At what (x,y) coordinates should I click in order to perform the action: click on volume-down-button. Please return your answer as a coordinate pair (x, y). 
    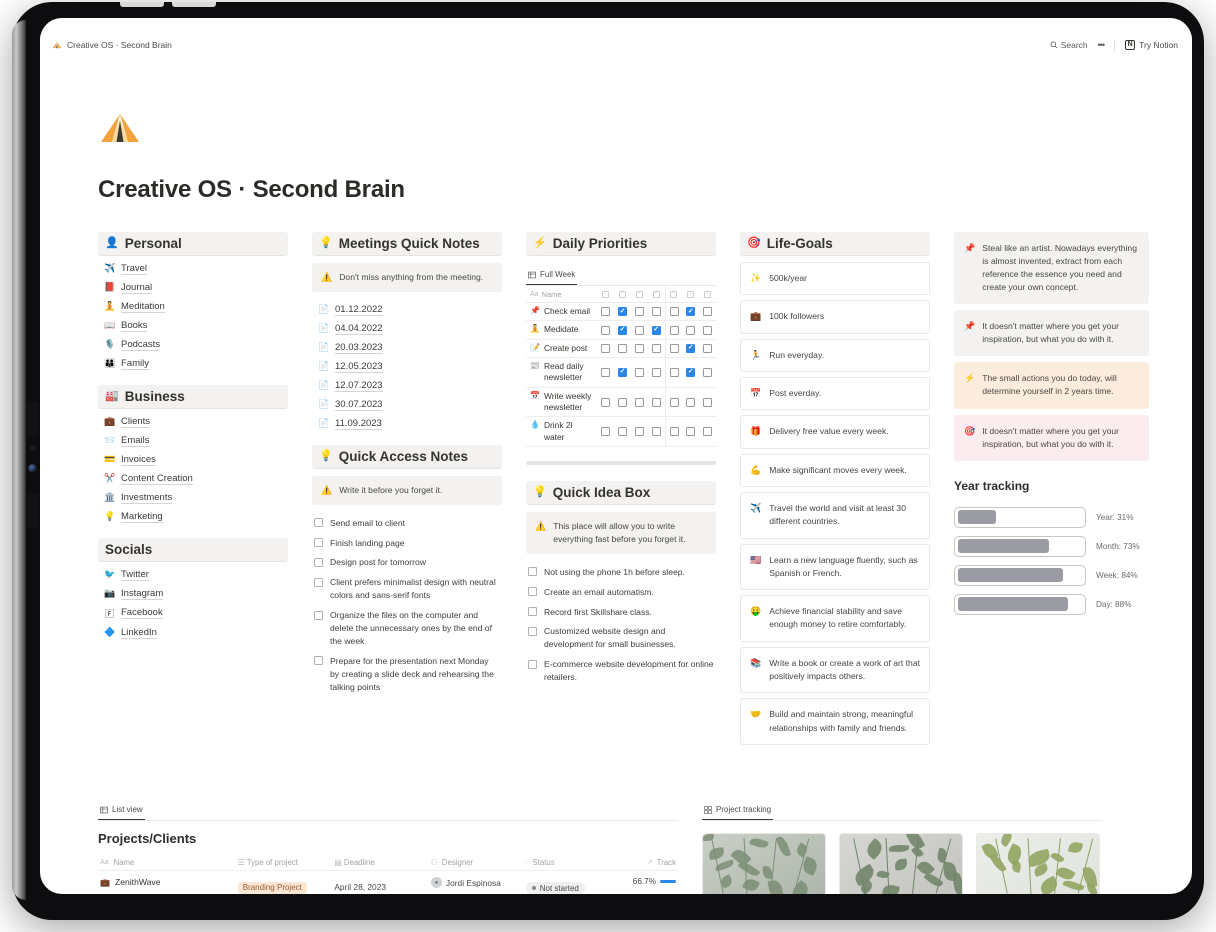
    Looking at the image, I should click on (32, 511).